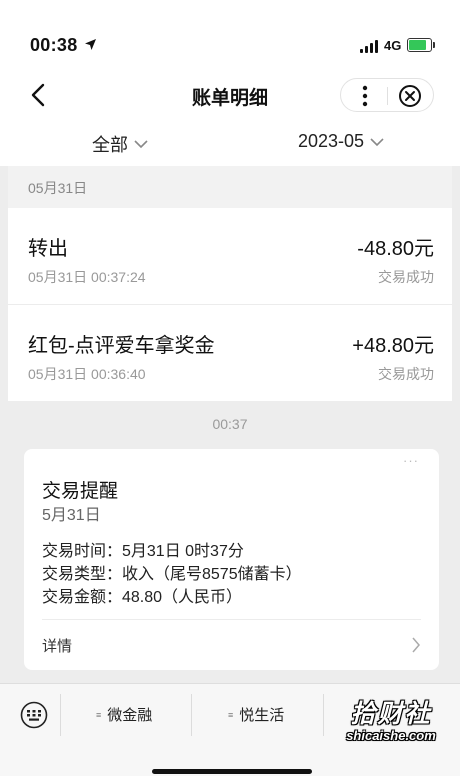  What do you see at coordinates (369, 46) in the screenshot?
I see `signal-icon` at bounding box center [369, 46].